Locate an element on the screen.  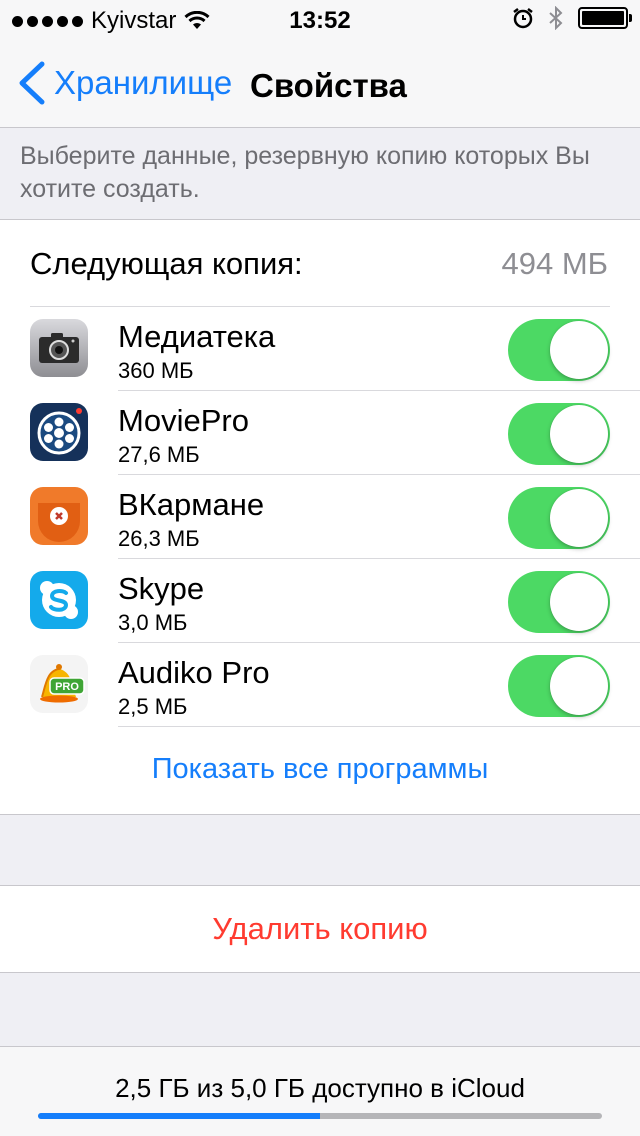
app-row-vkarmane: ВКармане 26,3 МБ is located at coordinates (320, 517).